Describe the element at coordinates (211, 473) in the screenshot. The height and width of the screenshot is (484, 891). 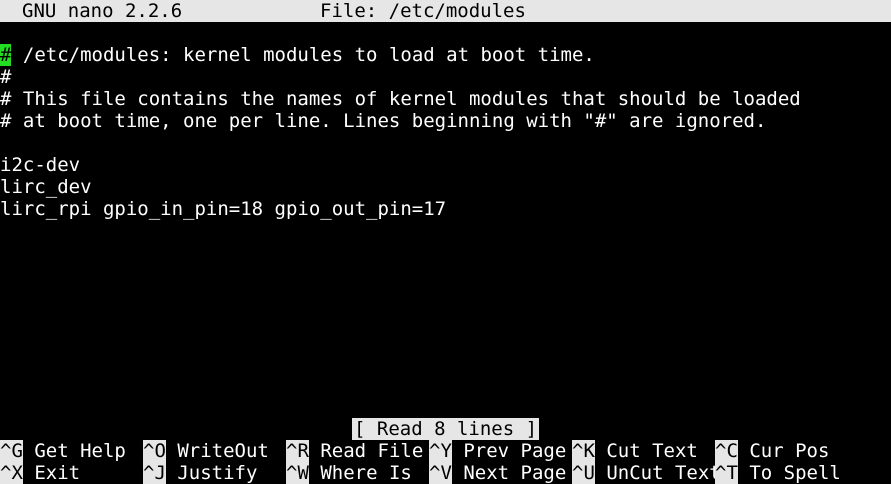
I see `shortcut-label: Justify` at that location.